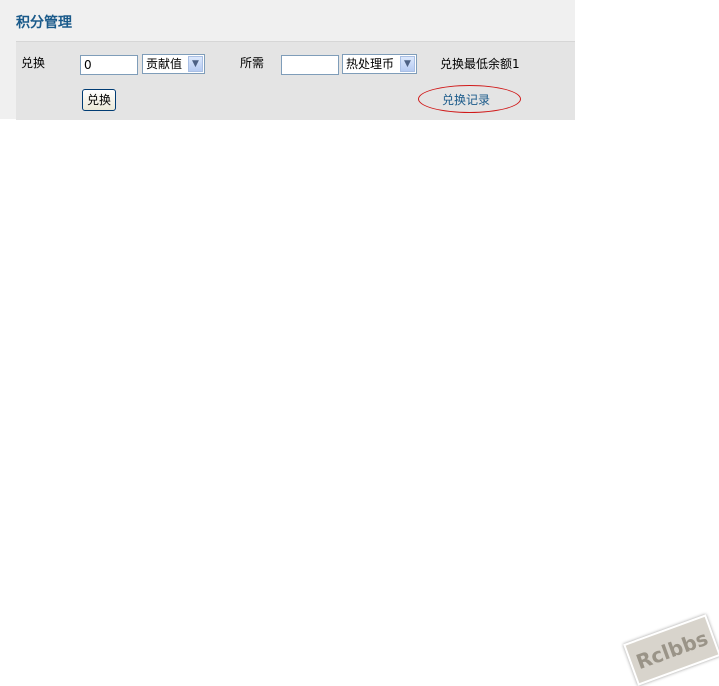 This screenshot has height=686, width=719. What do you see at coordinates (469, 99) in the screenshot?
I see `highlight-ellipse` at bounding box center [469, 99].